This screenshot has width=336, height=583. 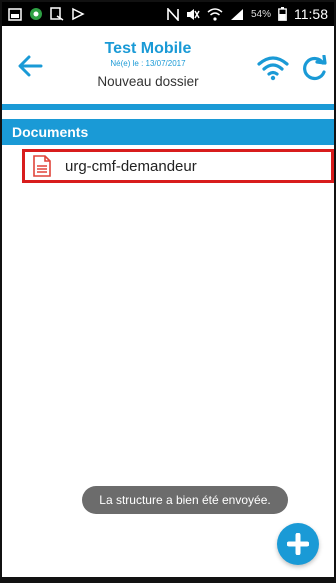 I want to click on toast-message: La structure a bien été envoyée., so click(x=185, y=500).